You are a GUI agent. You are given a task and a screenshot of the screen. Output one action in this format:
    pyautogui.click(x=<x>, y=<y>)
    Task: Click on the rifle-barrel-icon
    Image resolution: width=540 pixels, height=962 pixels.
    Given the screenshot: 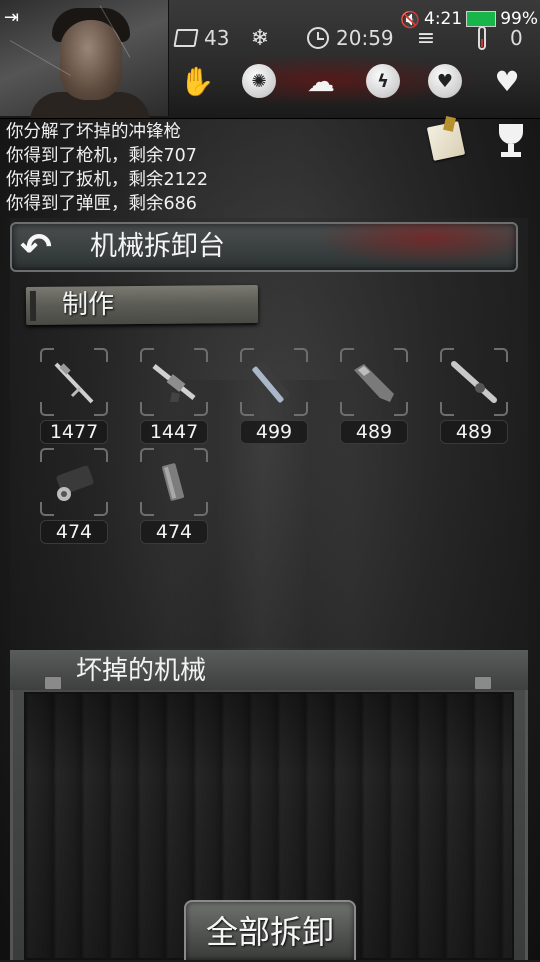 What is the action you would take?
    pyautogui.click(x=74, y=383)
    